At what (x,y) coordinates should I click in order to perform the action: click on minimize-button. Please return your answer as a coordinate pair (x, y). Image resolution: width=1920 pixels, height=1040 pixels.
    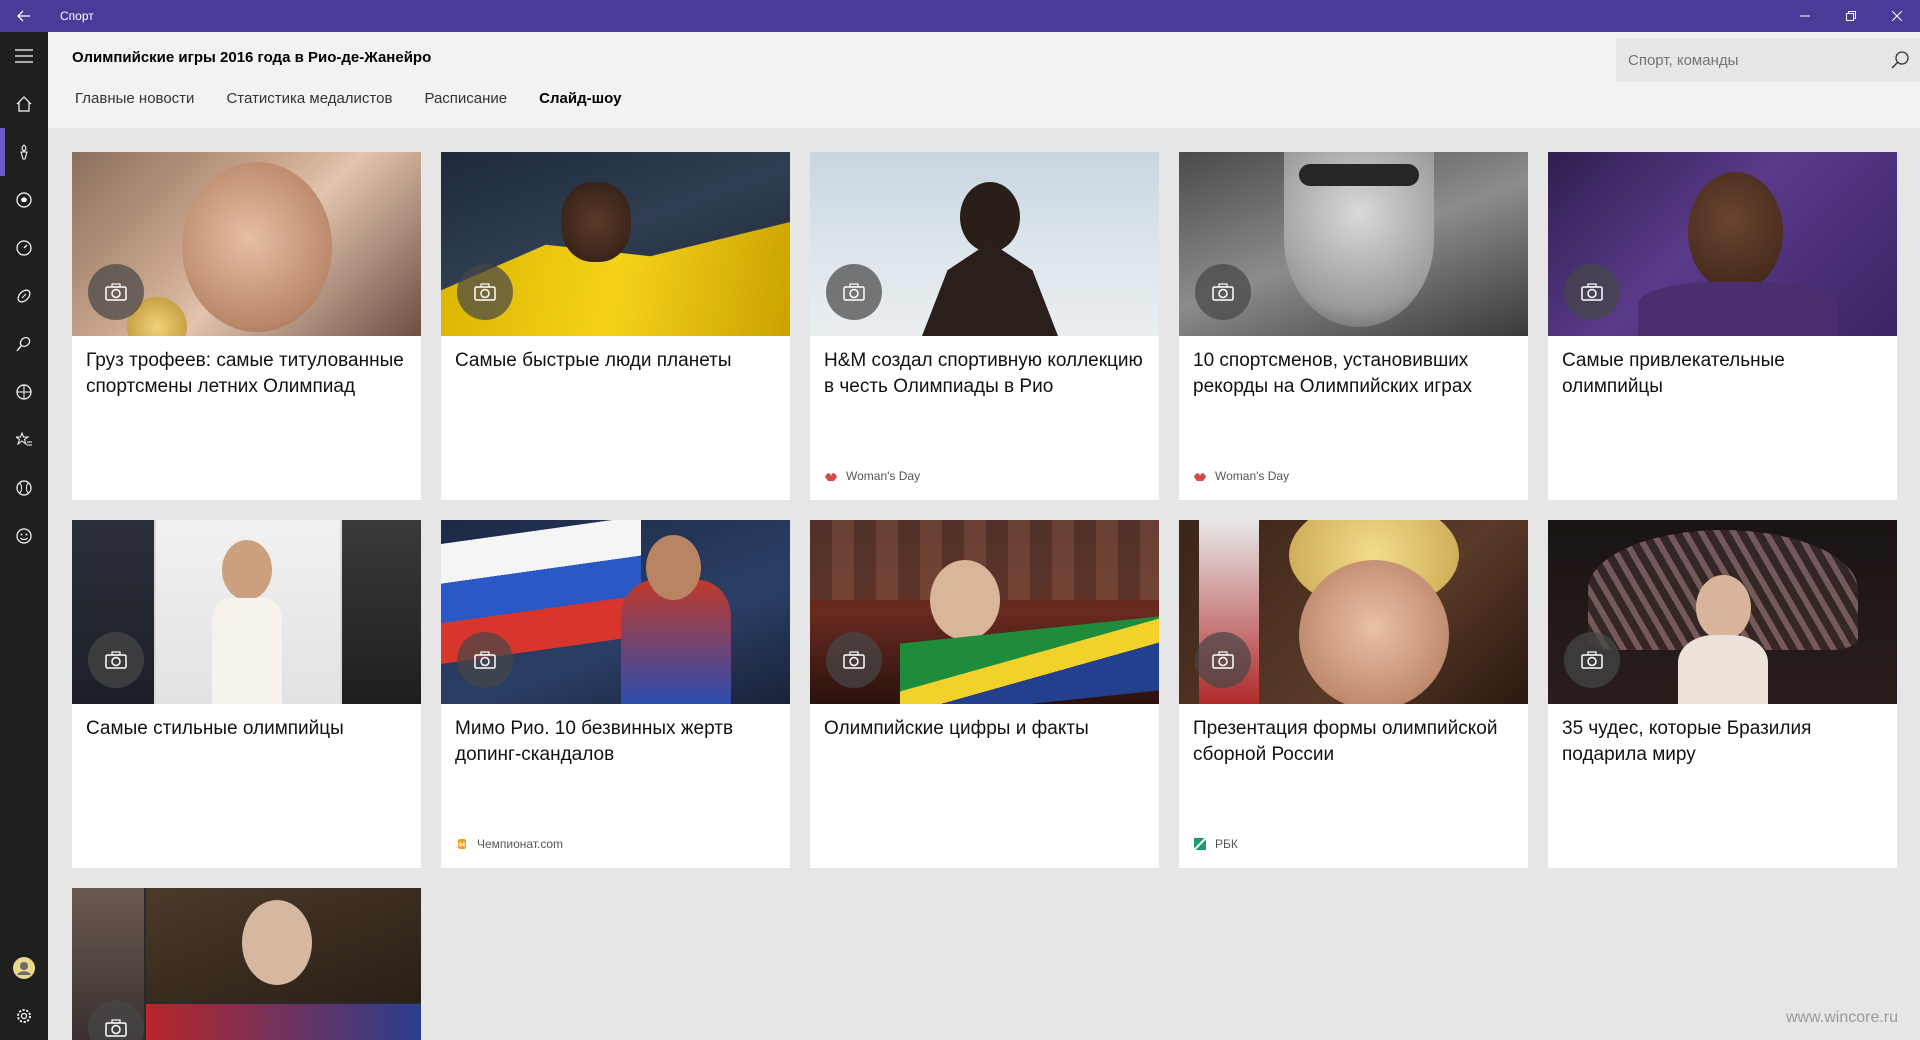
    Looking at the image, I should click on (1805, 16).